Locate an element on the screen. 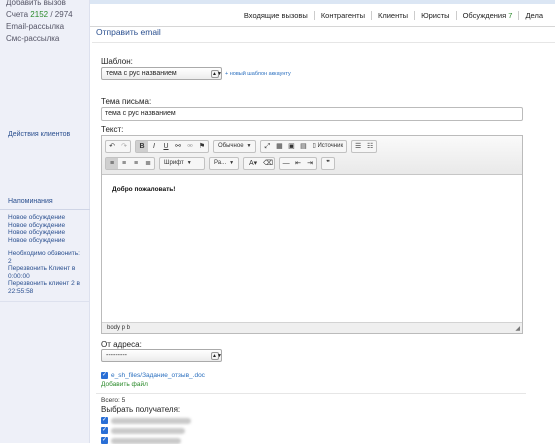 Image resolution: width=555 pixels, height=444 pixels. from-label: От адреса: is located at coordinates (121, 344).